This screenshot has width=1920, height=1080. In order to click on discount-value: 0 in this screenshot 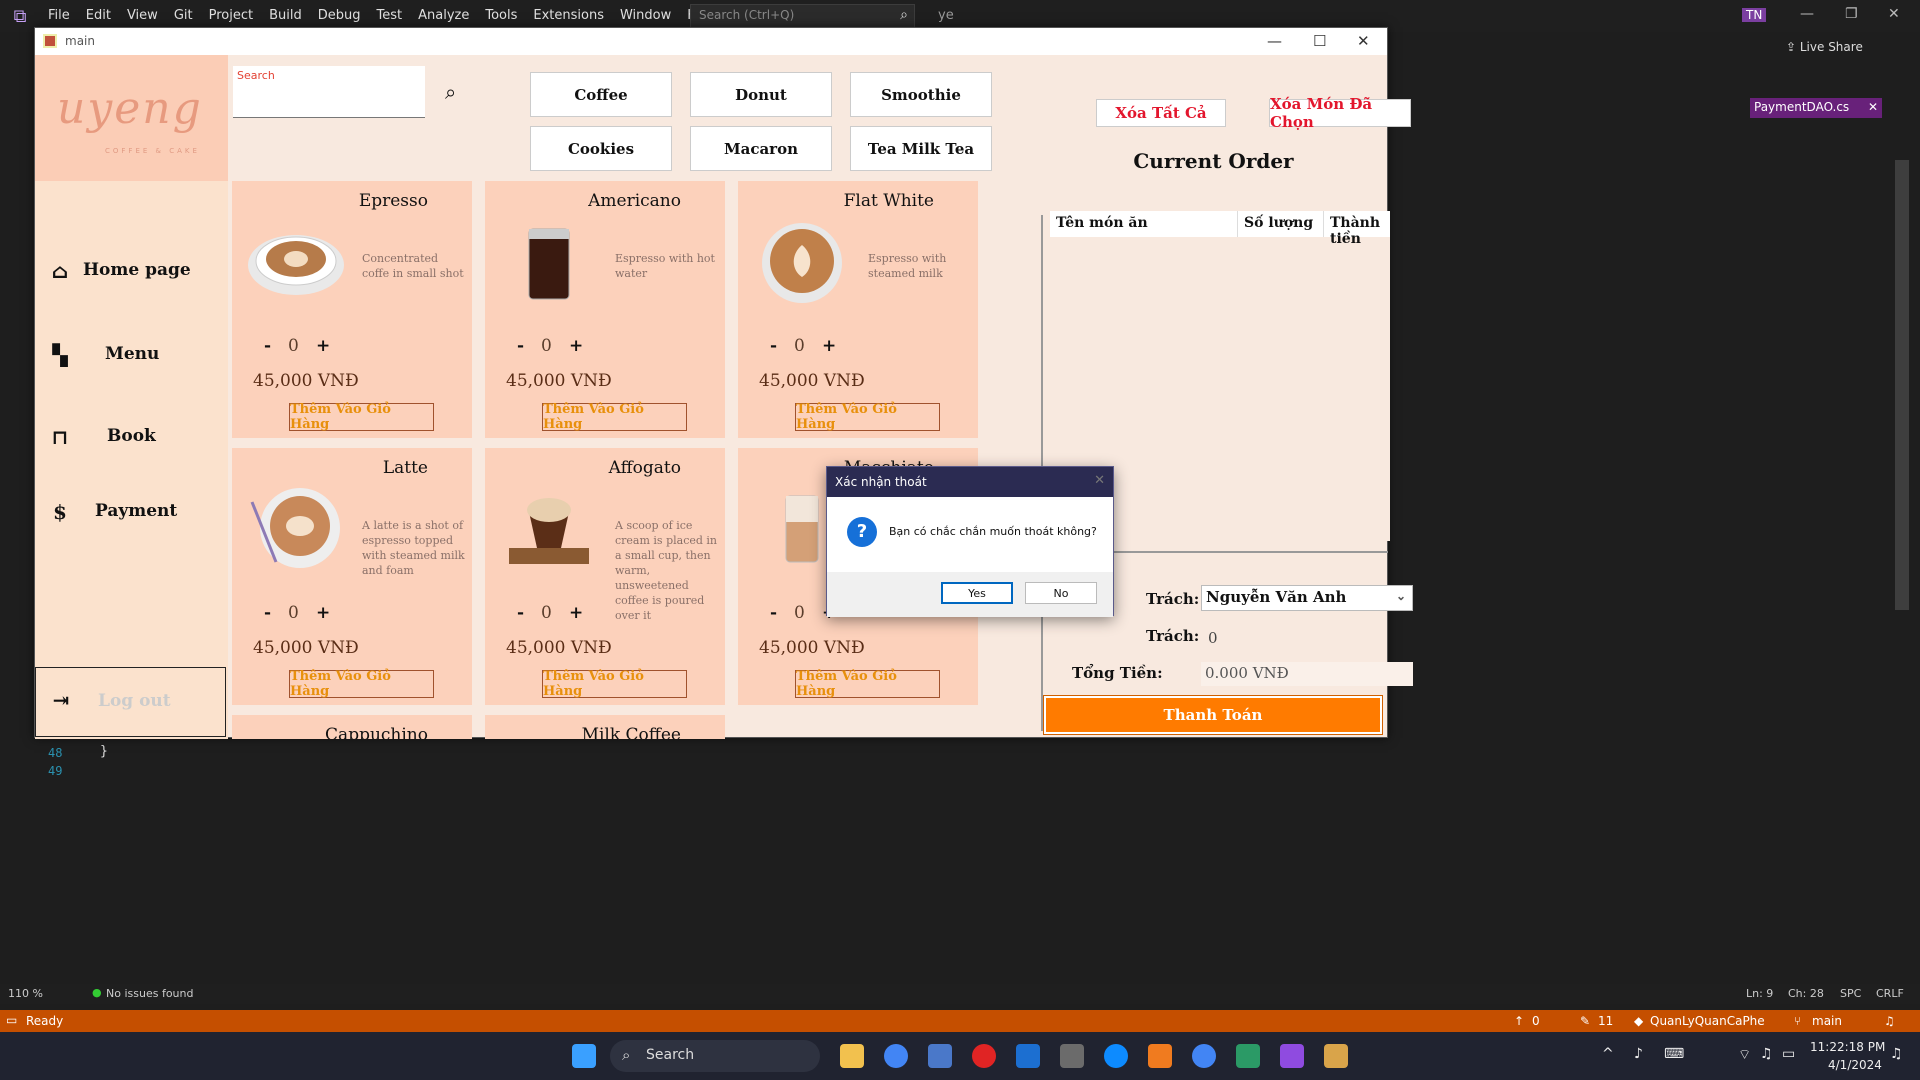, I will do `click(1213, 638)`.